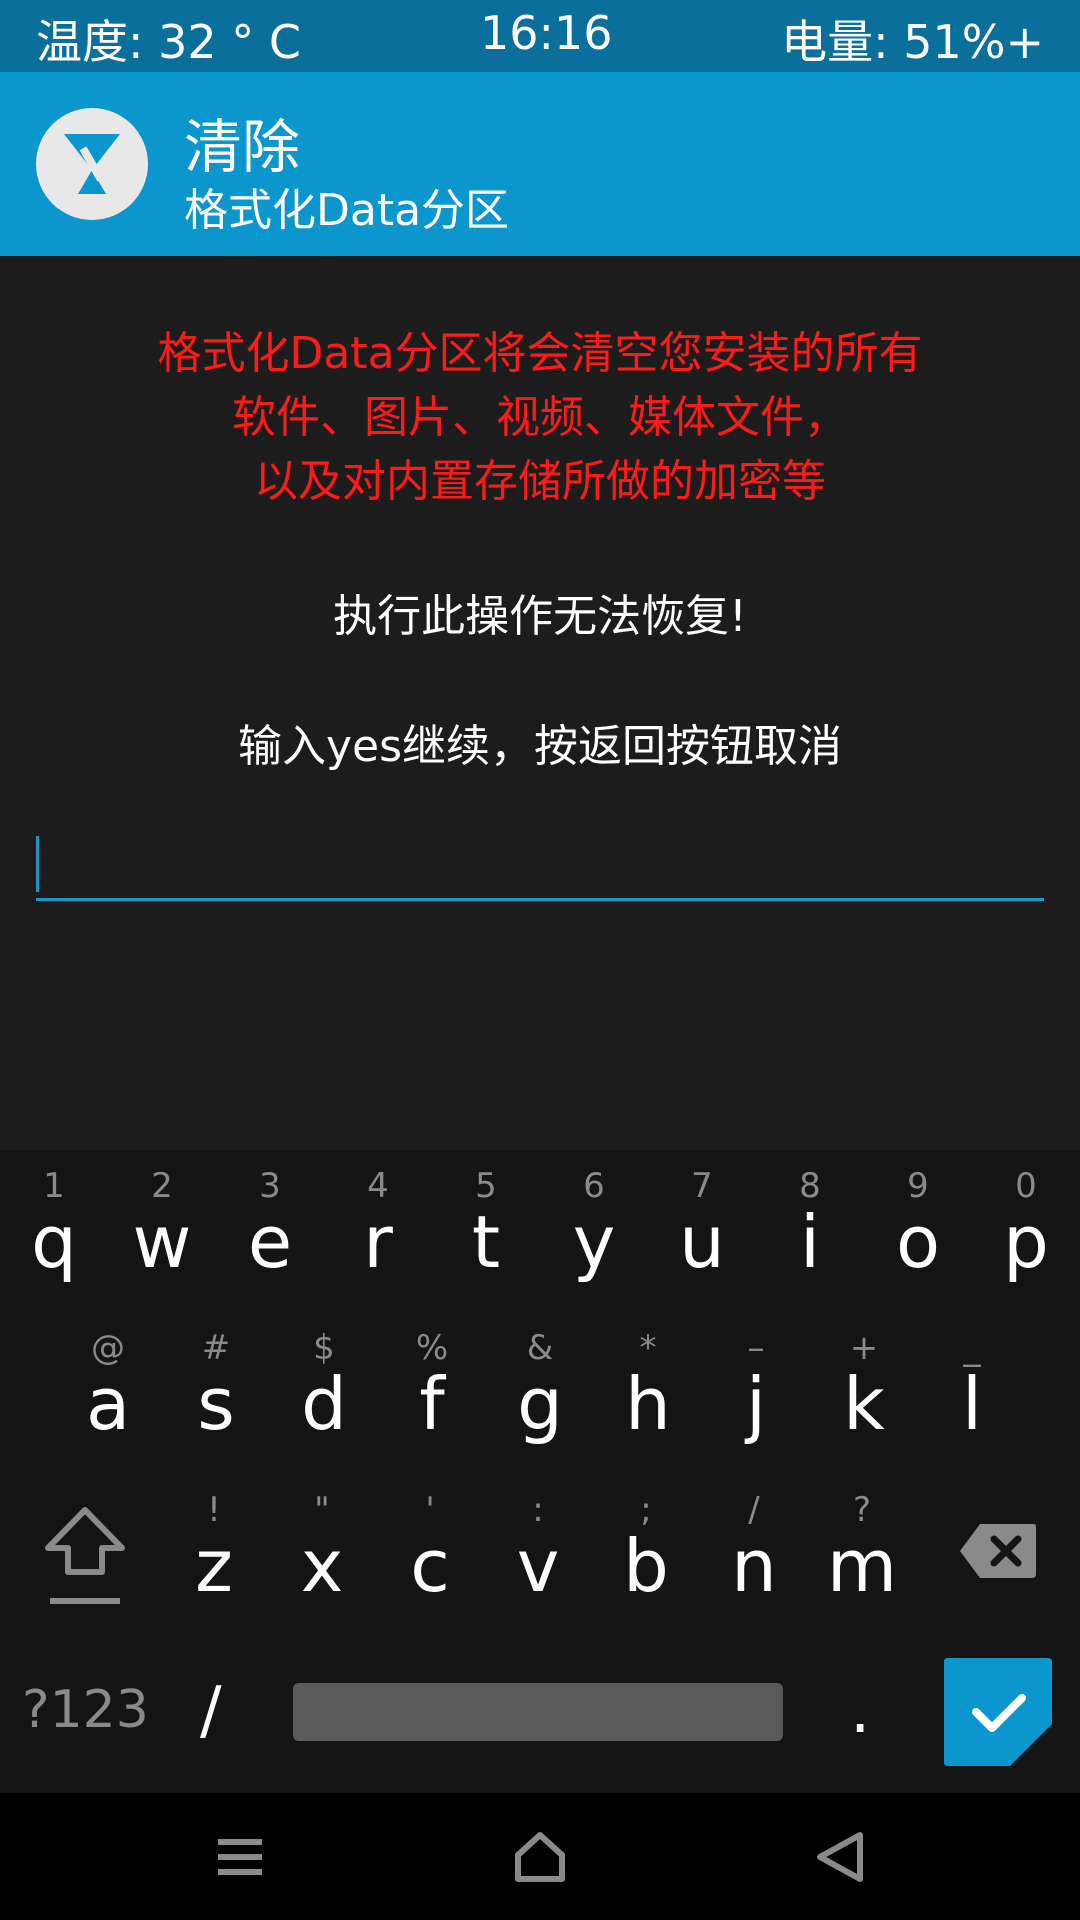 This screenshot has height=1920, width=1080. I want to click on key-label: a, so click(108, 1404).